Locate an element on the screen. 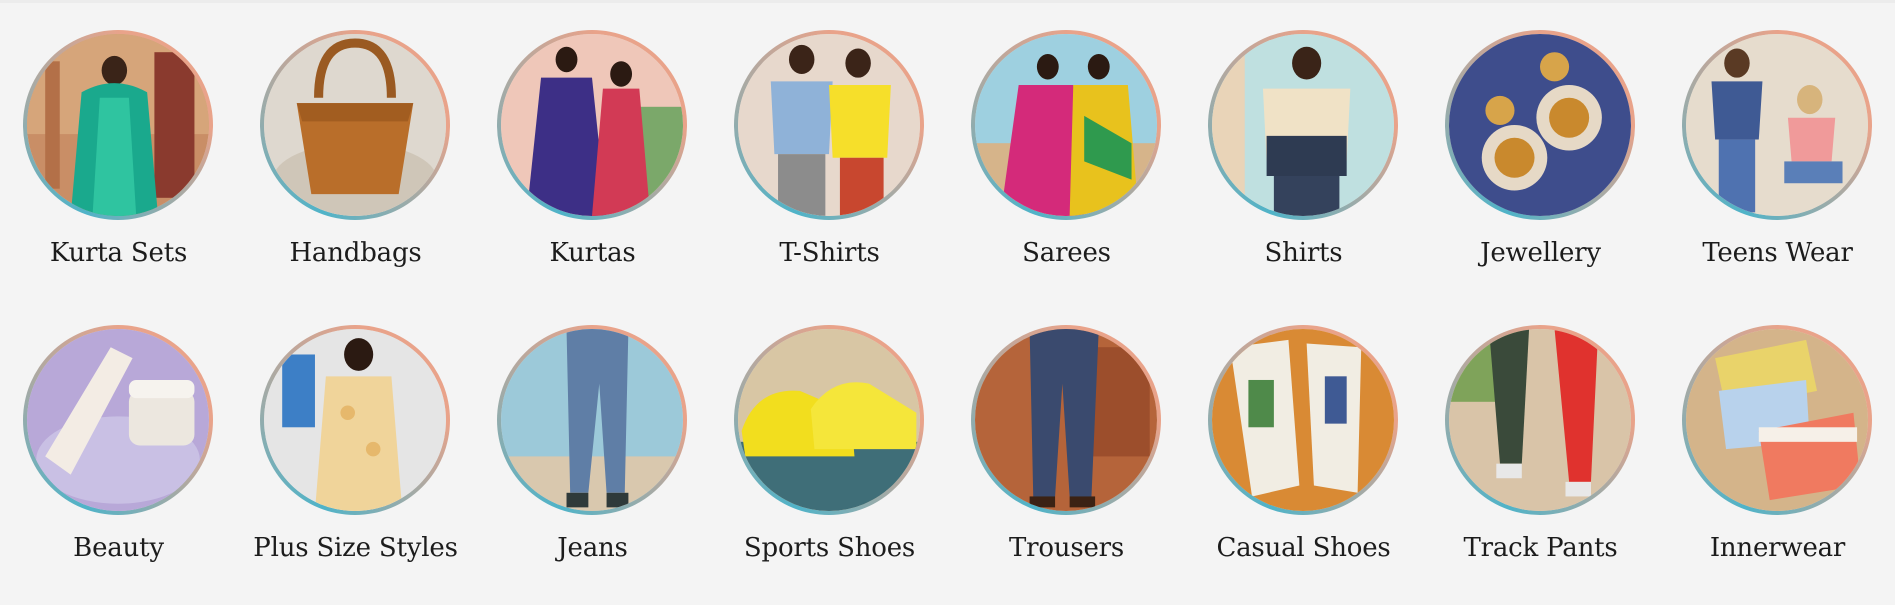  jeans-image is located at coordinates (592, 420).